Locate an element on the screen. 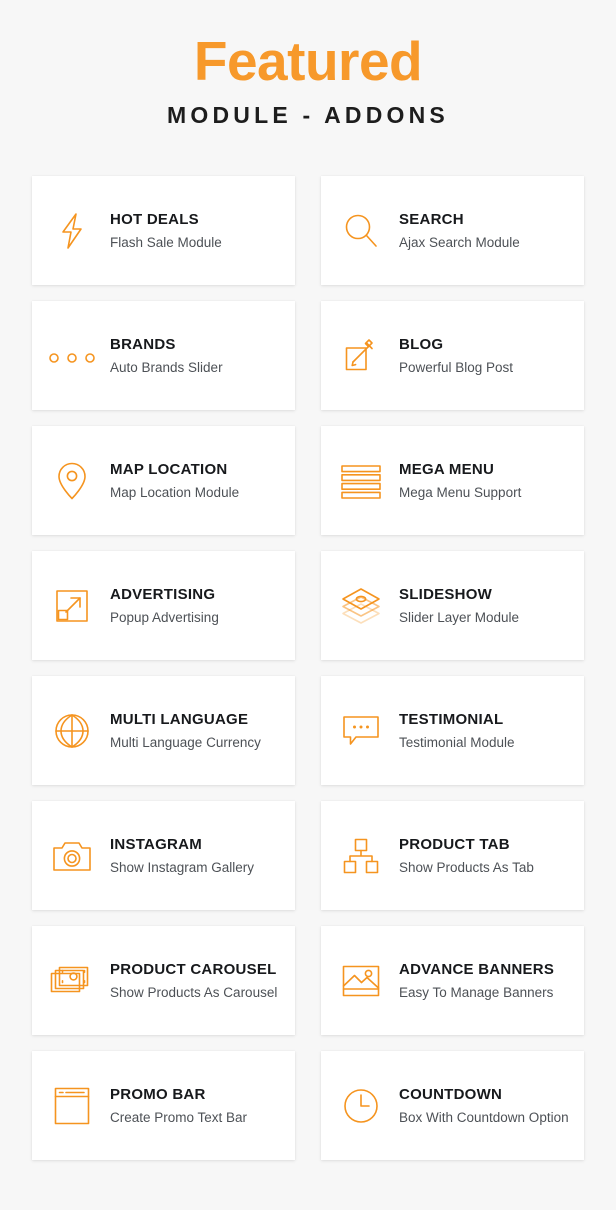  module-card: ADVANCE BANNERS Easy To Manage Banners is located at coordinates (452, 980).